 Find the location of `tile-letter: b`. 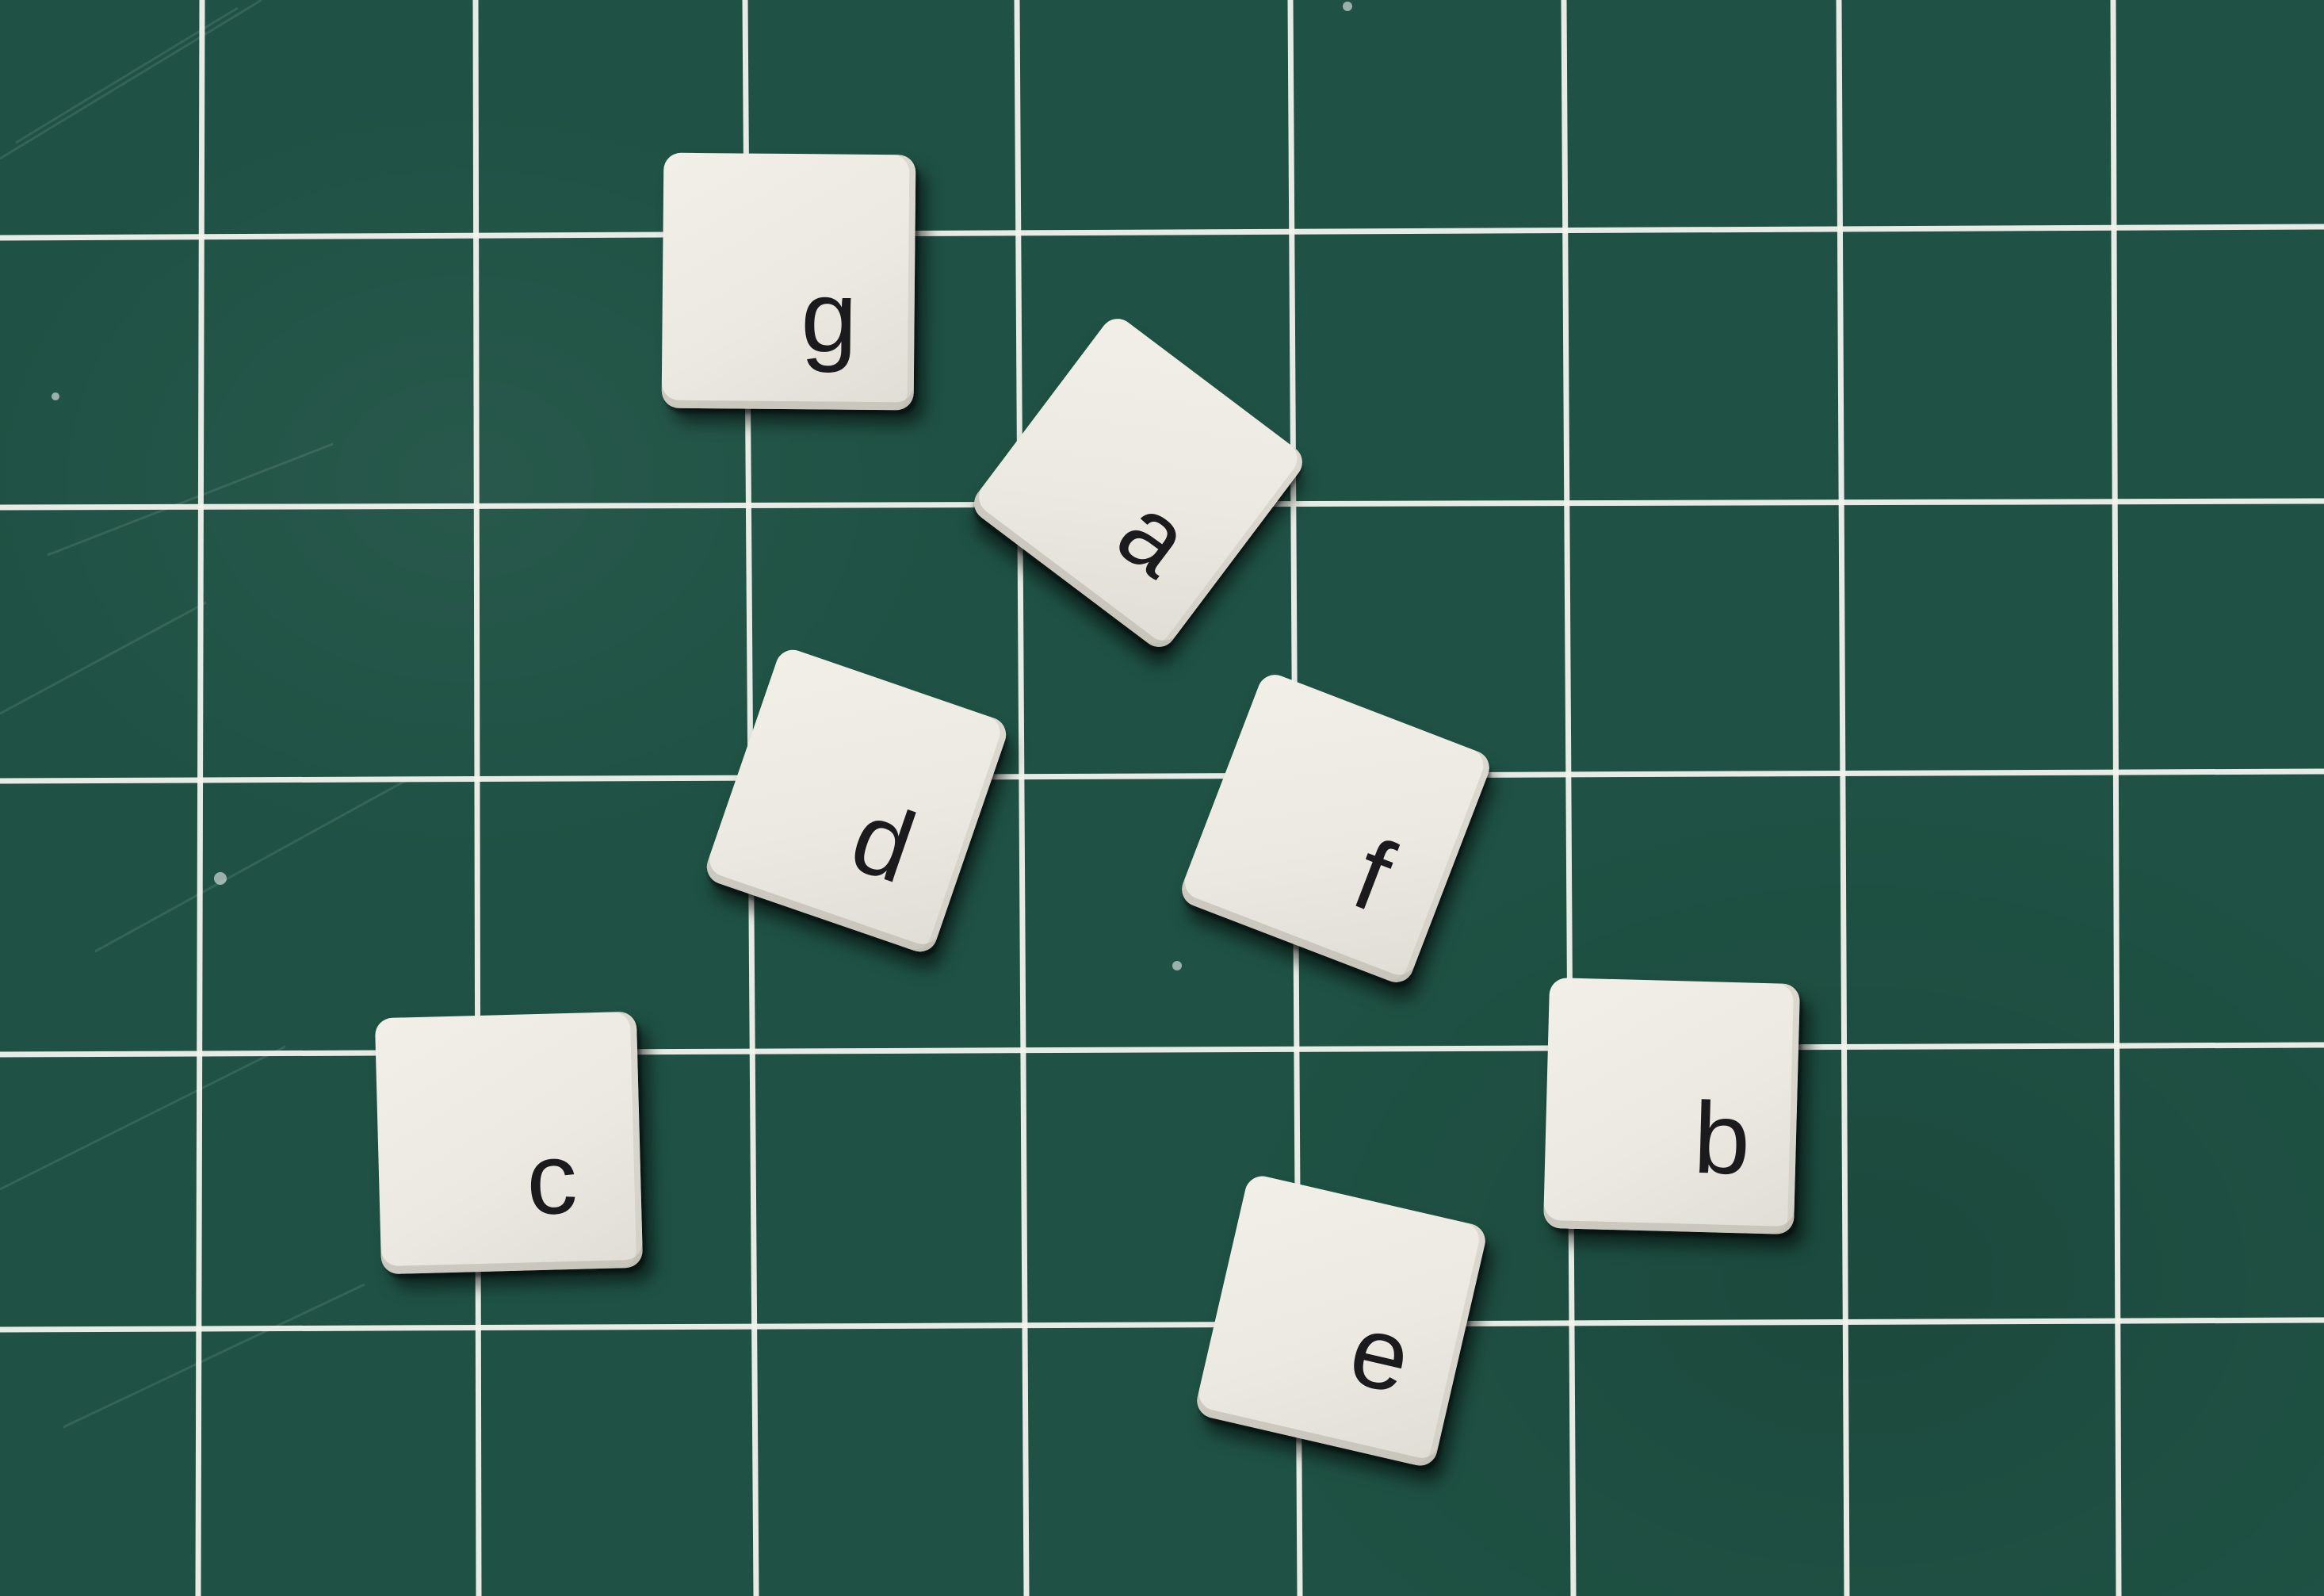

tile-letter: b is located at coordinates (1721, 1138).